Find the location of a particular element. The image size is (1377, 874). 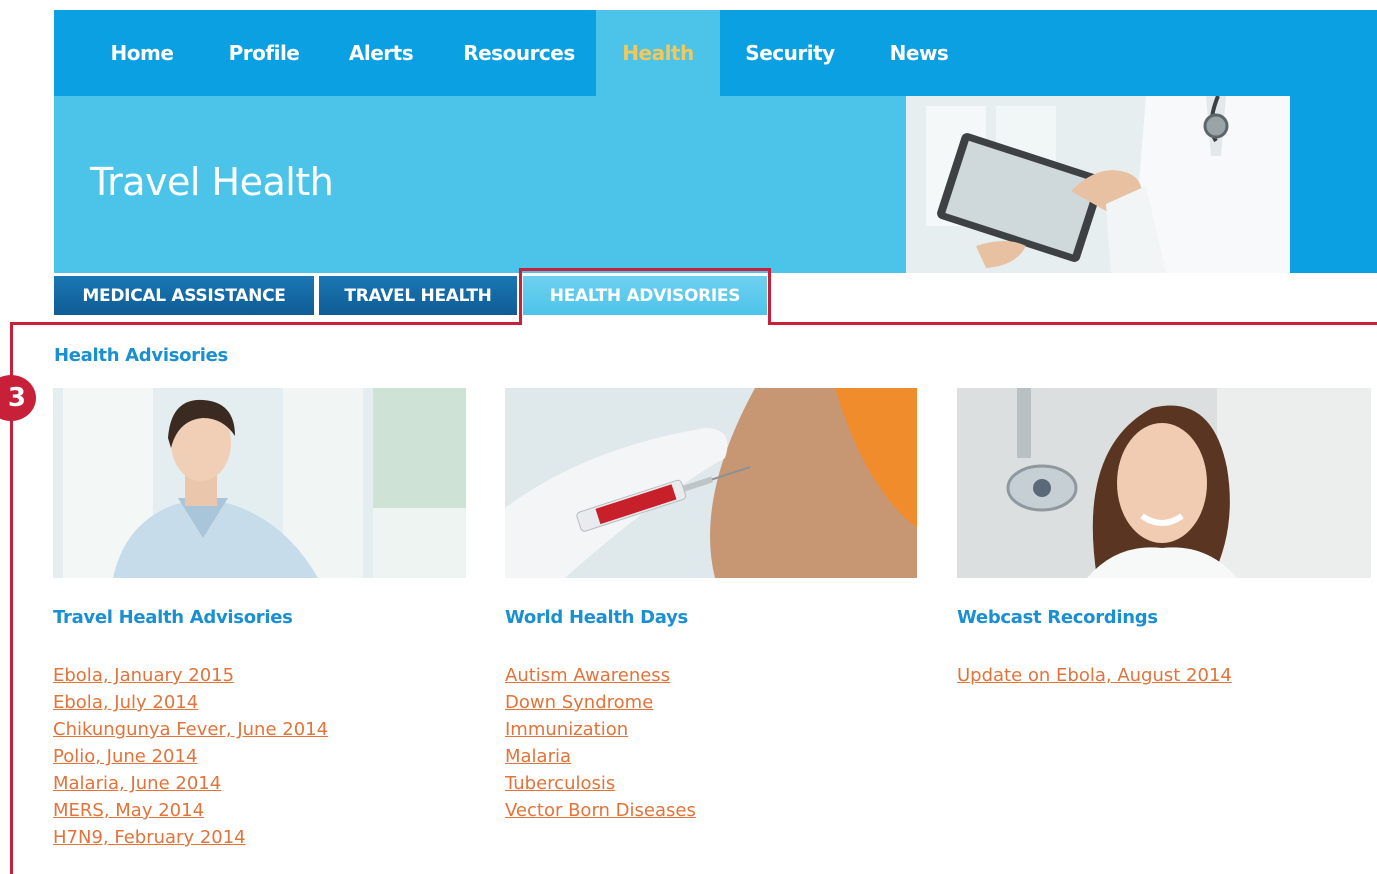

nav-resources: Resources is located at coordinates (519, 53).